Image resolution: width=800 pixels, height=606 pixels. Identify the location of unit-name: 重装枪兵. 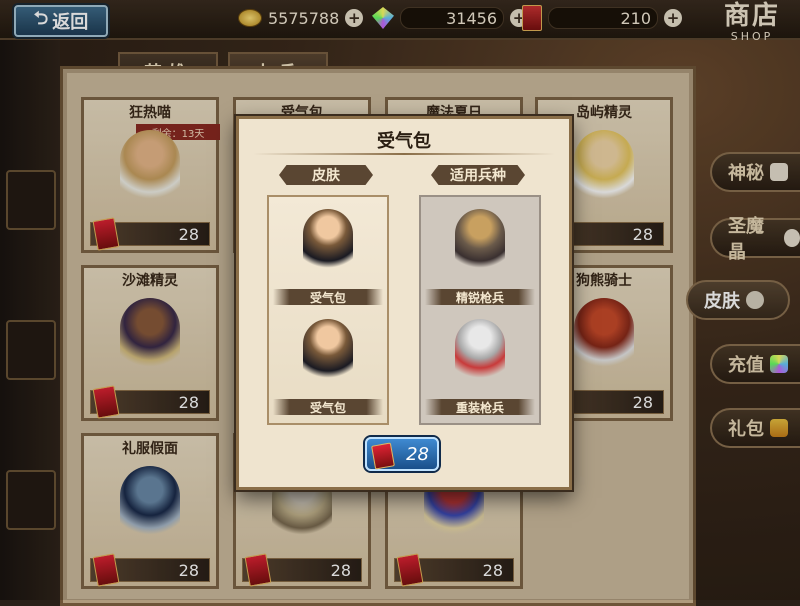
(480, 407).